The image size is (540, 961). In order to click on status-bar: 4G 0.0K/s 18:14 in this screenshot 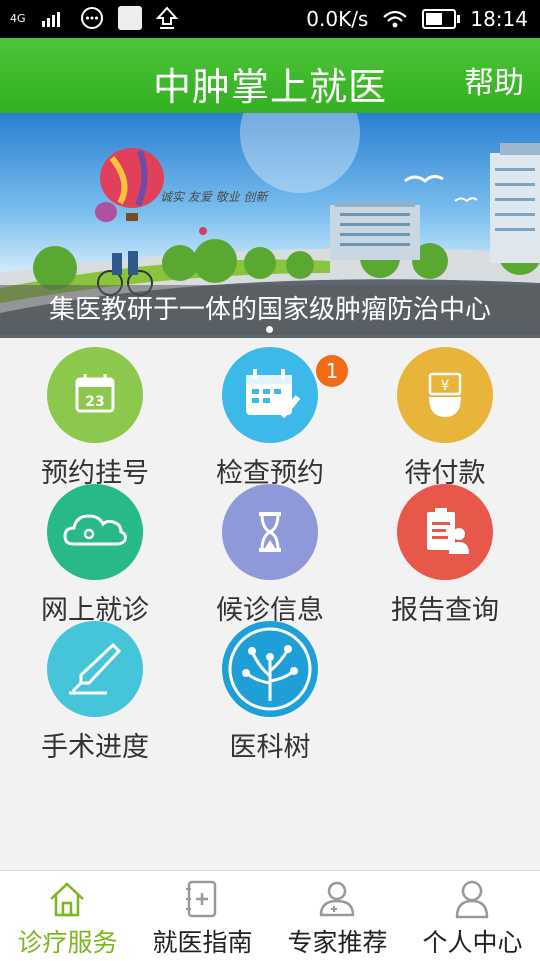, I will do `click(270, 19)`.